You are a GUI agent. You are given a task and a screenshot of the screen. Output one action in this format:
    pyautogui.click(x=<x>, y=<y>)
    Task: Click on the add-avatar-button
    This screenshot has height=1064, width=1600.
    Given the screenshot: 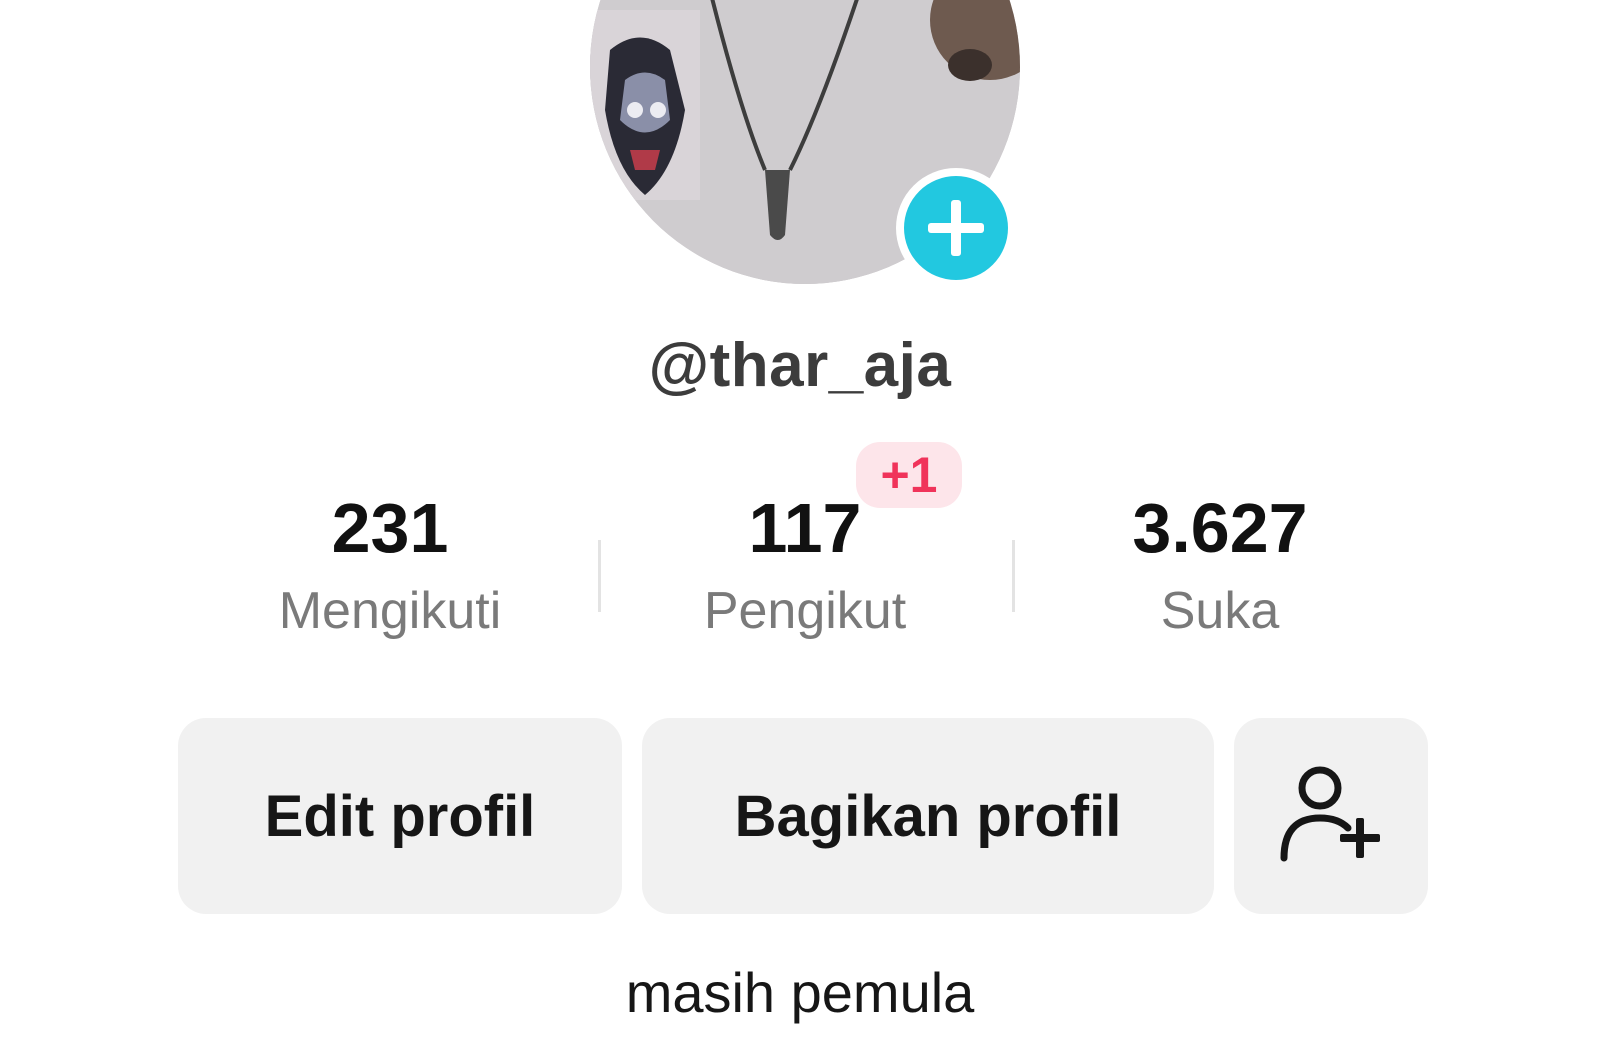 What is the action you would take?
    pyautogui.click(x=956, y=228)
    